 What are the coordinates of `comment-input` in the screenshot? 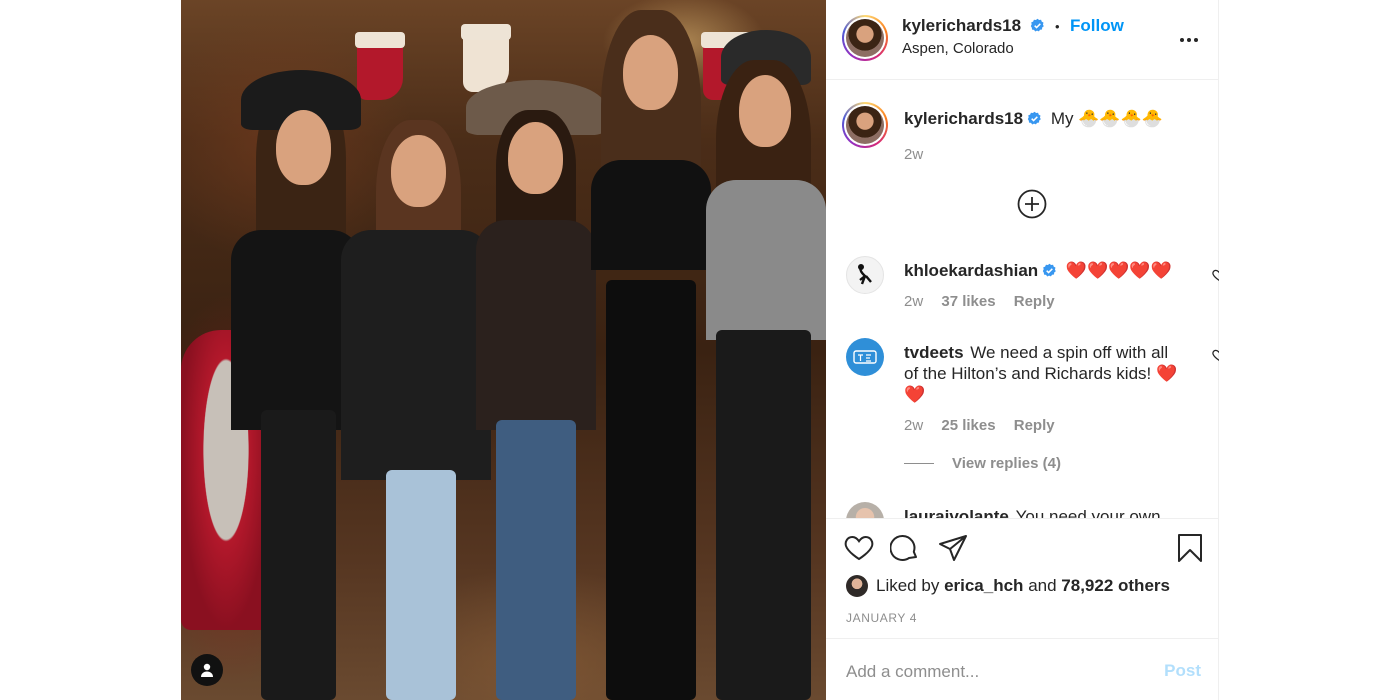 It's located at (991, 672).